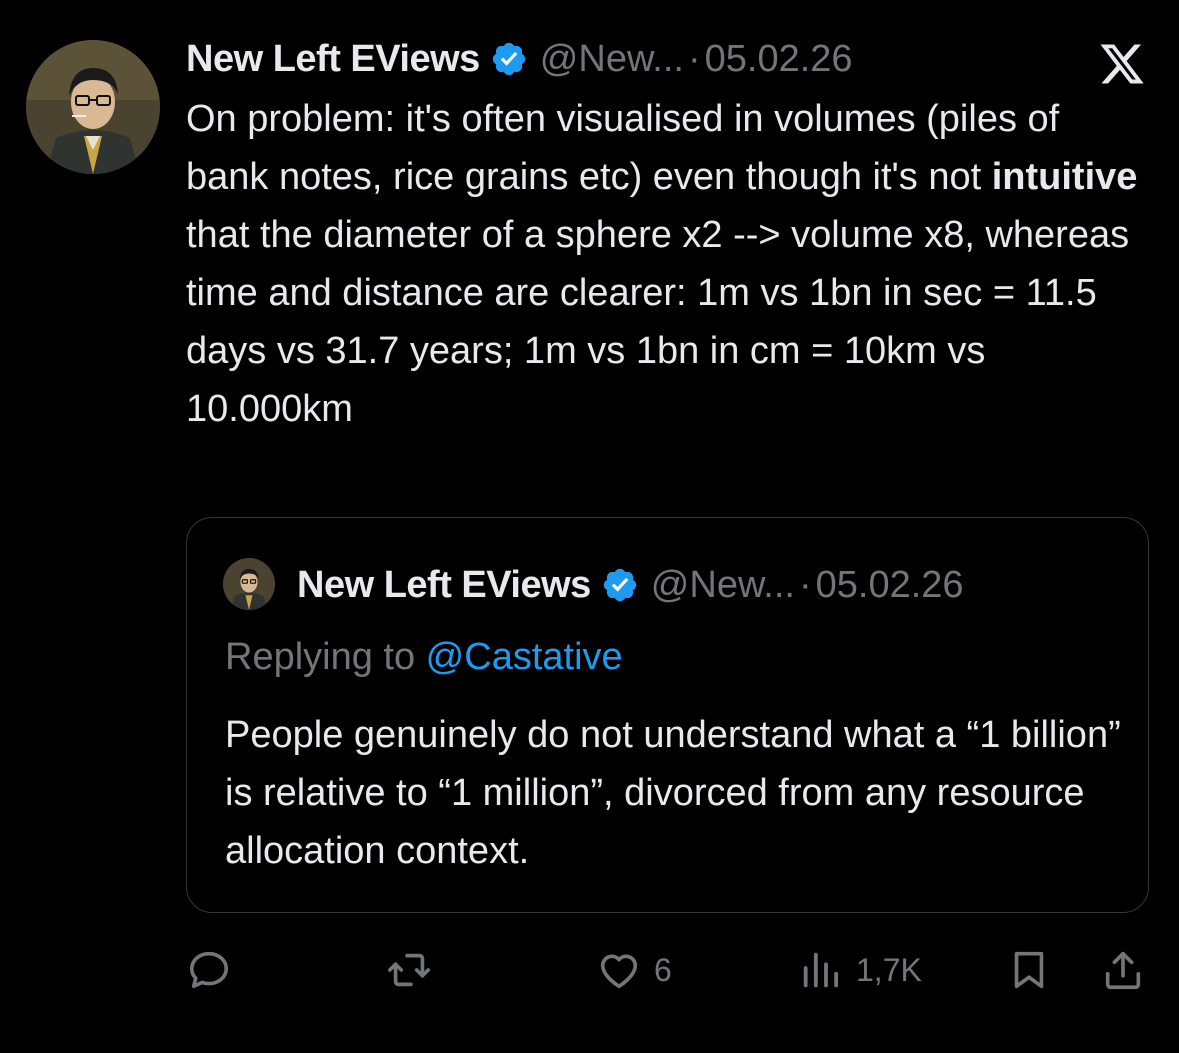 The height and width of the screenshot is (1053, 1179). What do you see at coordinates (524, 657) in the screenshot?
I see `replying-mention-link: @Castative` at bounding box center [524, 657].